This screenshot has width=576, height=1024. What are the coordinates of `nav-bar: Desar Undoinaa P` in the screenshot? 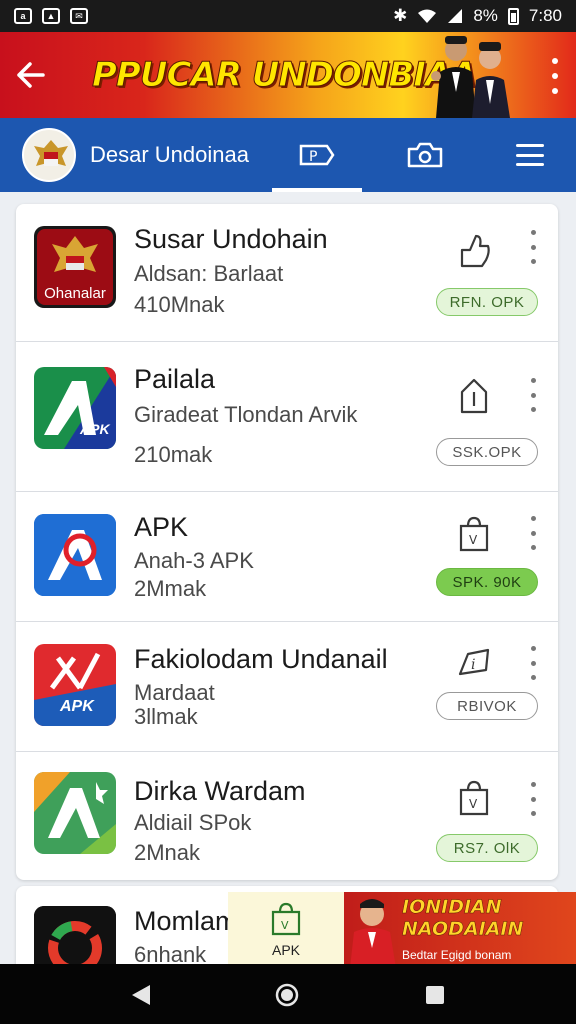 It's located at (288, 155).